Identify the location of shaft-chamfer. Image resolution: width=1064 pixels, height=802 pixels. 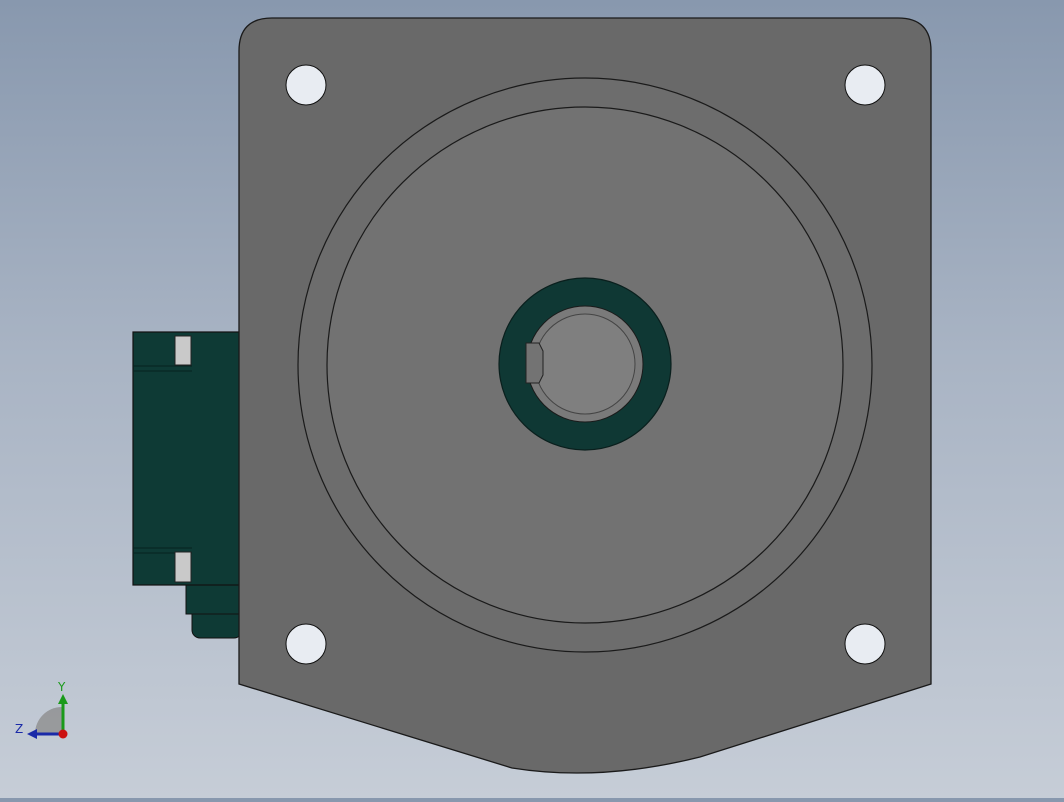
(585, 364).